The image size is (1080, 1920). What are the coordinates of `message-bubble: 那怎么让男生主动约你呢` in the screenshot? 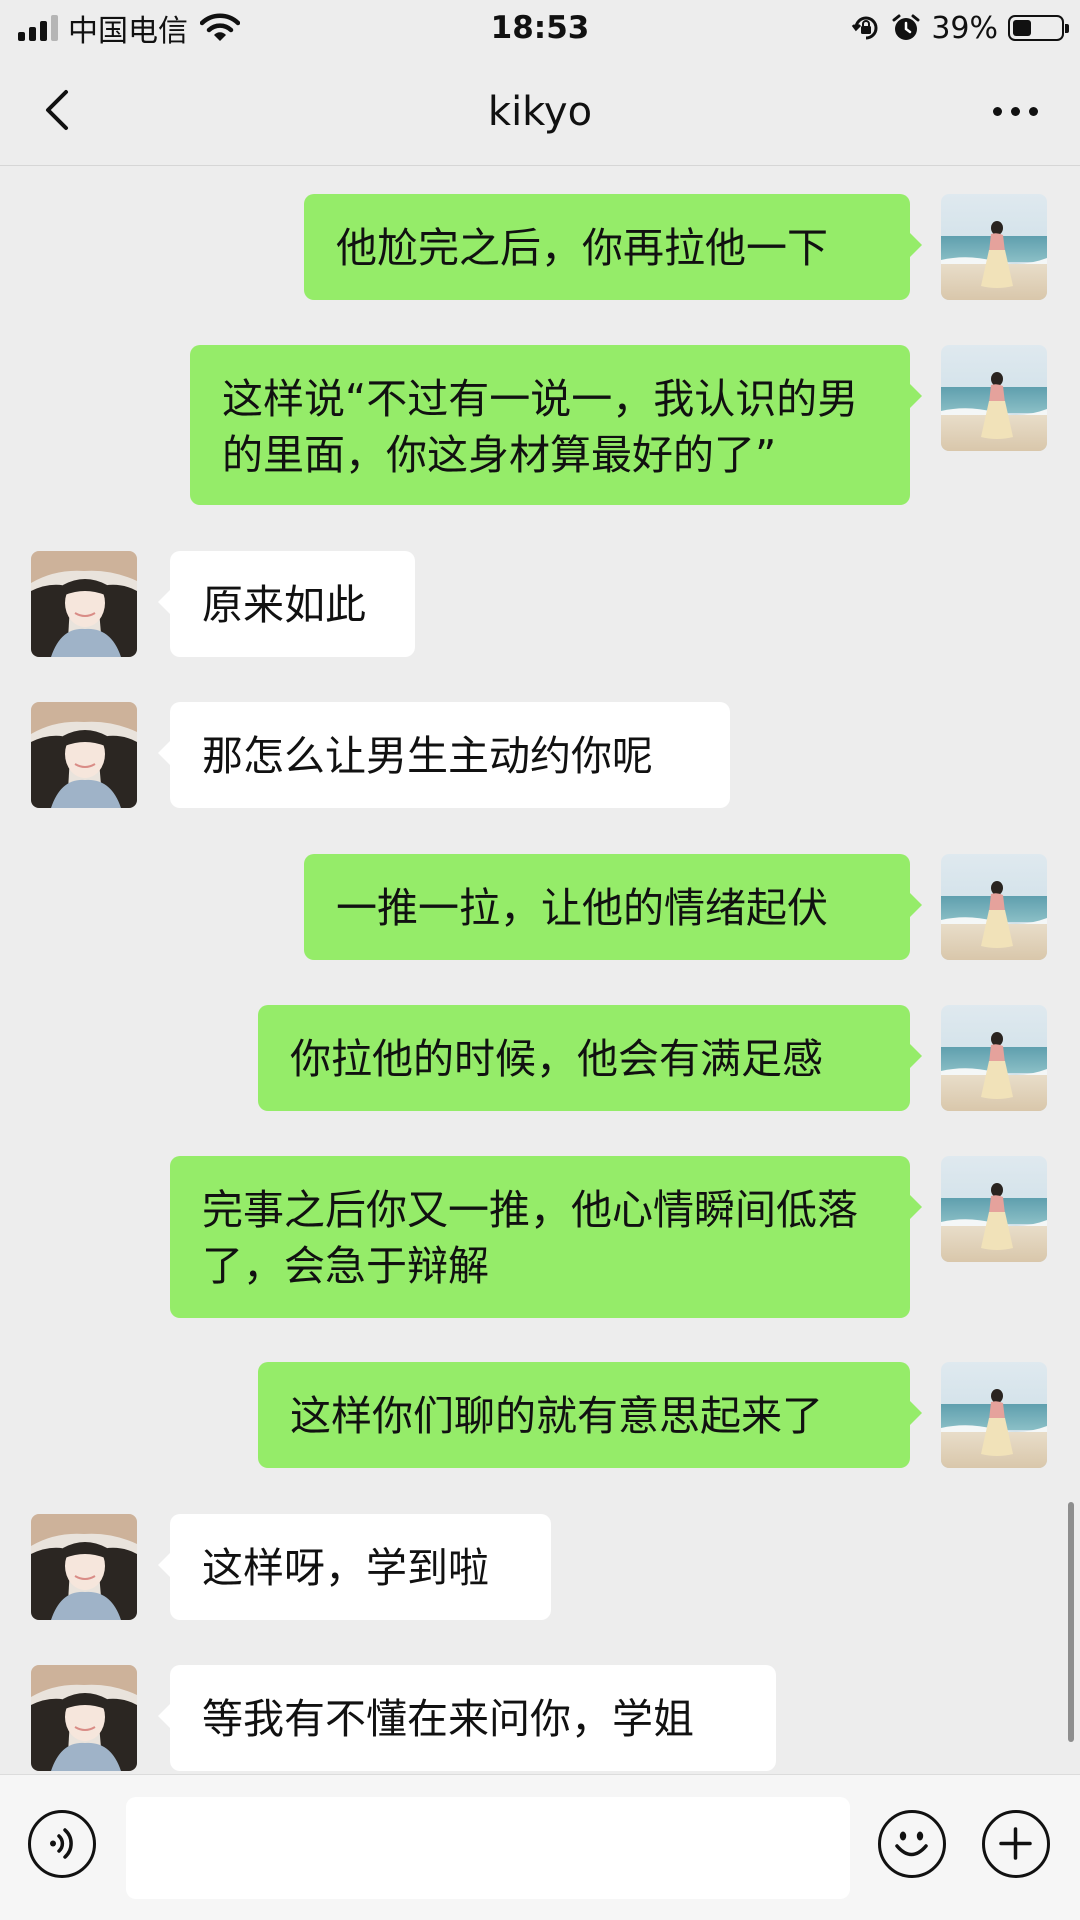 It's located at (444, 755).